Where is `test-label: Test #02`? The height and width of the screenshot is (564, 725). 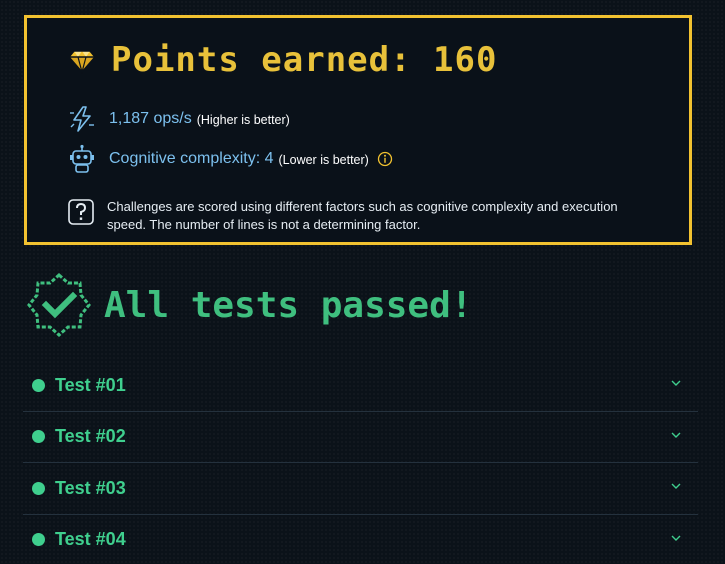
test-label: Test #02 is located at coordinates (90, 436).